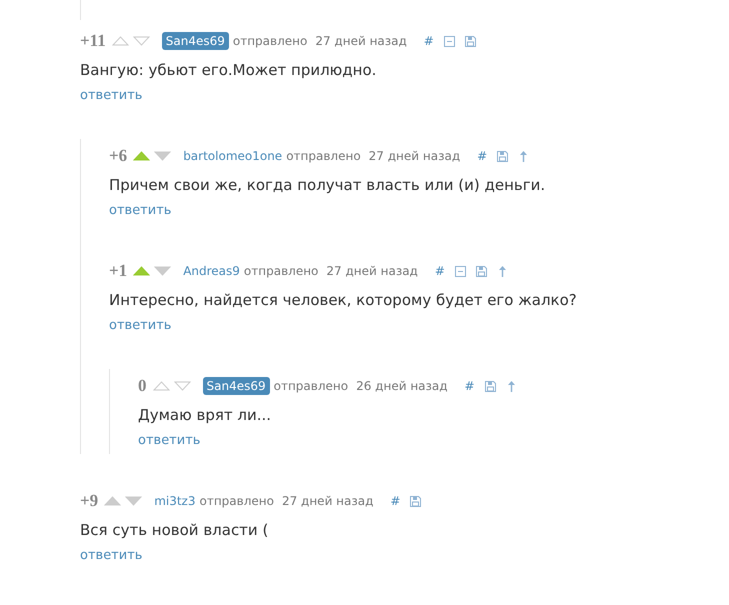 Image resolution: width=729 pixels, height=605 pixels. Describe the element at coordinates (118, 271) in the screenshot. I see `comment-rating: +1` at that location.